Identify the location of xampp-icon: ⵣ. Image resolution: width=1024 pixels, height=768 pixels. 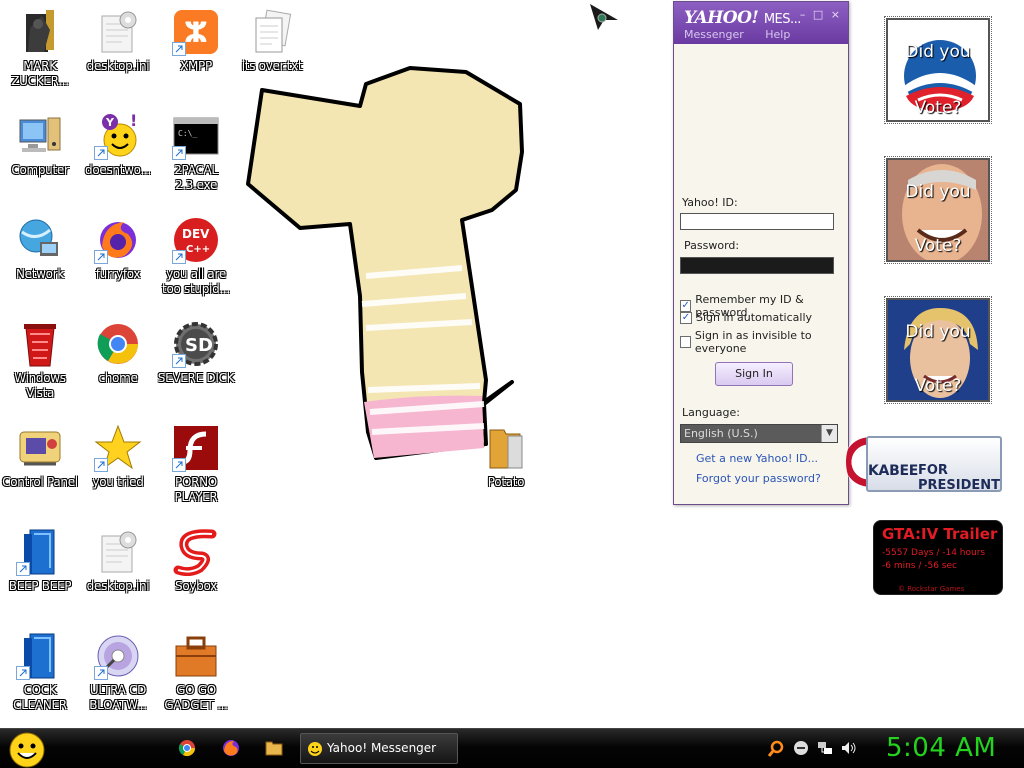
(196, 32).